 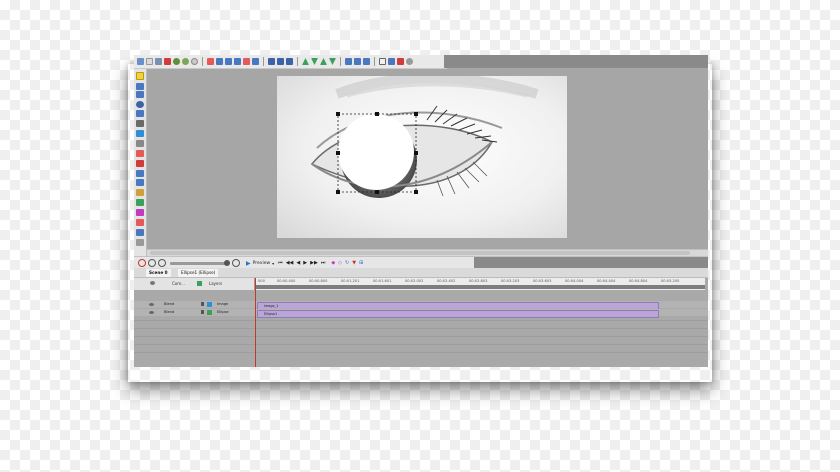 What do you see at coordinates (167, 61) in the screenshot?
I see `delete-icon` at bounding box center [167, 61].